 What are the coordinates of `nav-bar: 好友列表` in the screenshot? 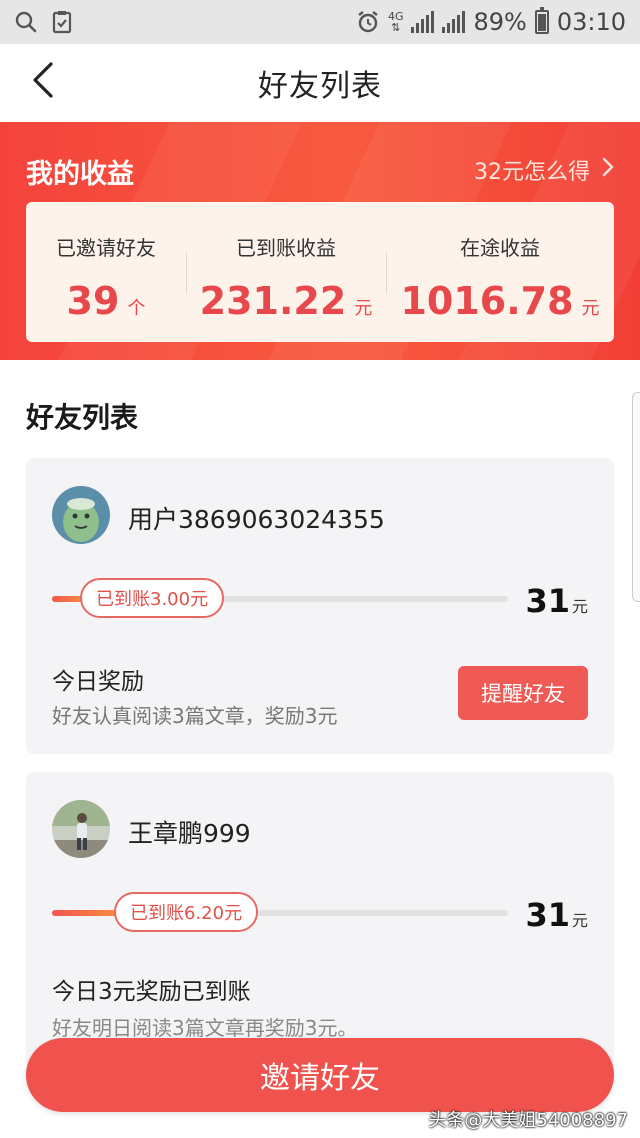 It's located at (320, 83).